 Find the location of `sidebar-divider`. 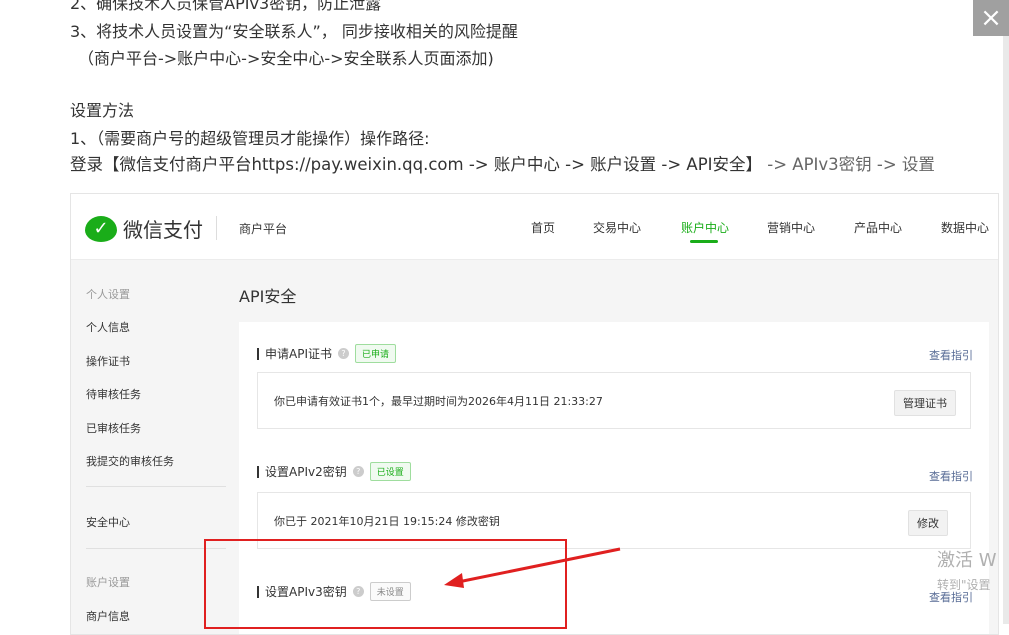

sidebar-divider is located at coordinates (156, 486).